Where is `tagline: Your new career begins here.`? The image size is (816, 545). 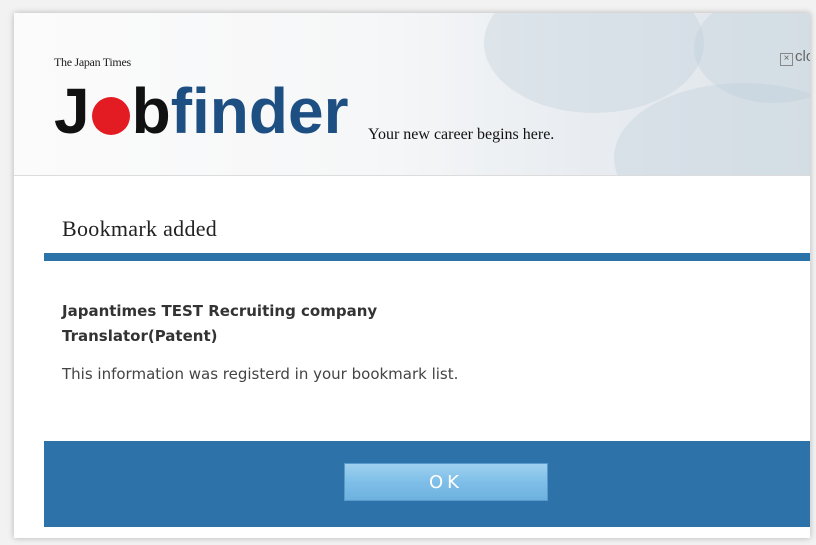 tagline: Your new career begins here. is located at coordinates (461, 134).